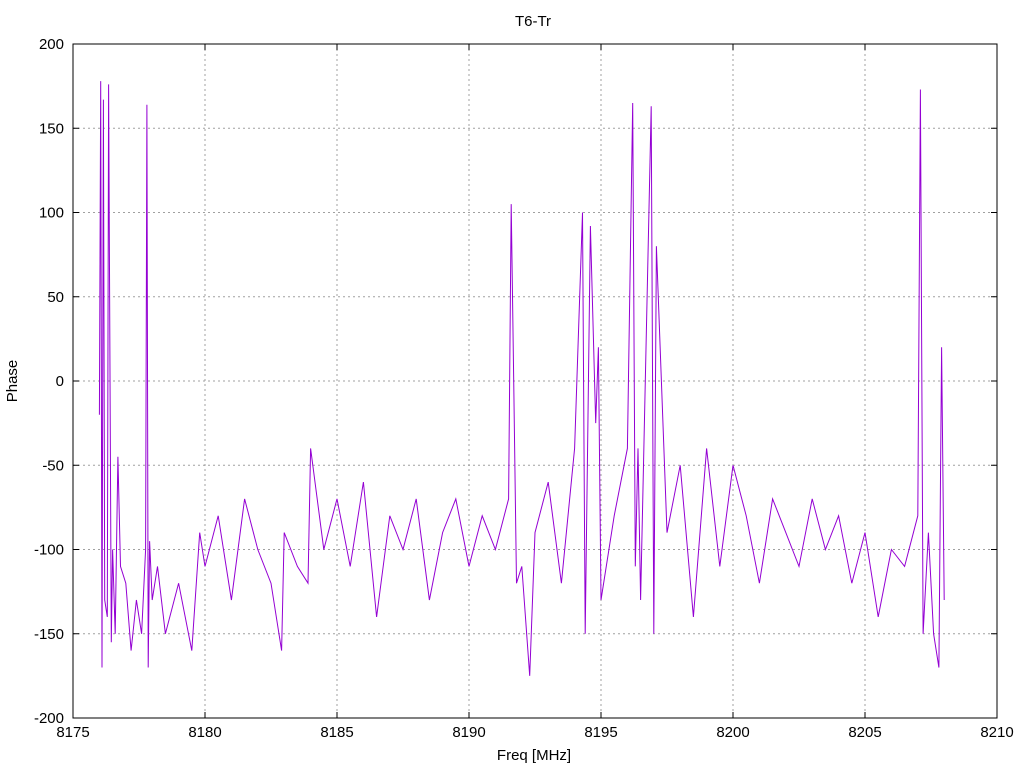  What do you see at coordinates (51, 213) in the screenshot?
I see `y-tick-label: 100` at bounding box center [51, 213].